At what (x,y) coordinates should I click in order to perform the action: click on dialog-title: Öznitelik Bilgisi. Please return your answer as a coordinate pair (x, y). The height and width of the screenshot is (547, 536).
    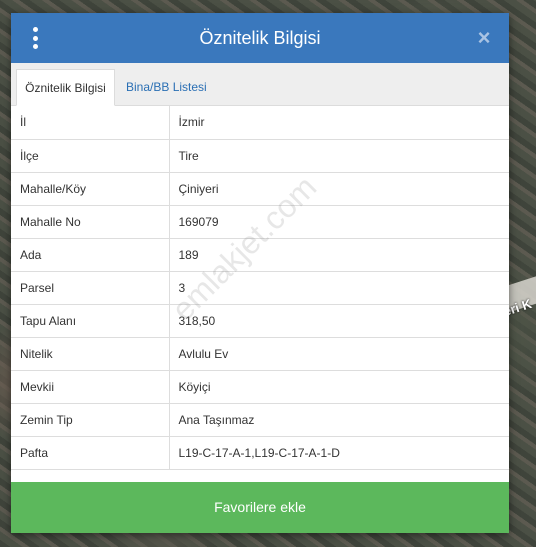
    Looking at the image, I should click on (260, 38).